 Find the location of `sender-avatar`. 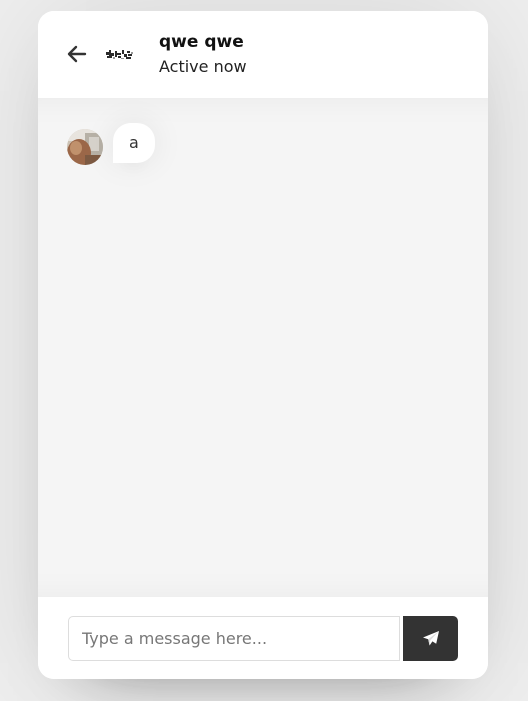

sender-avatar is located at coordinates (85, 147).